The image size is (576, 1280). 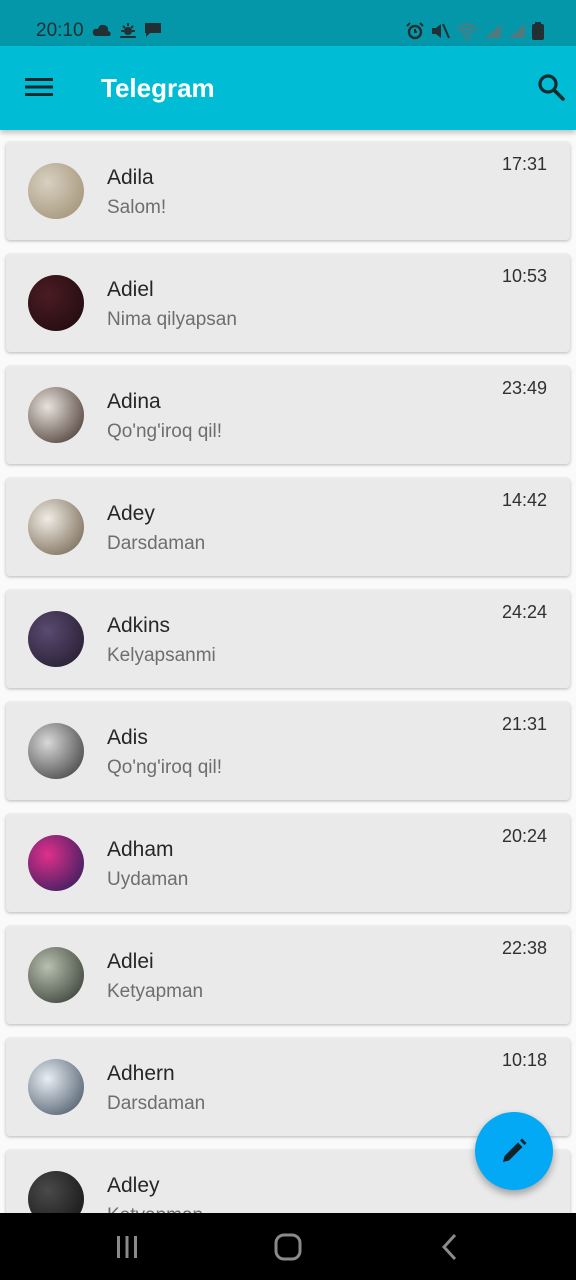 I want to click on chat-name: Adley, so click(x=133, y=1185).